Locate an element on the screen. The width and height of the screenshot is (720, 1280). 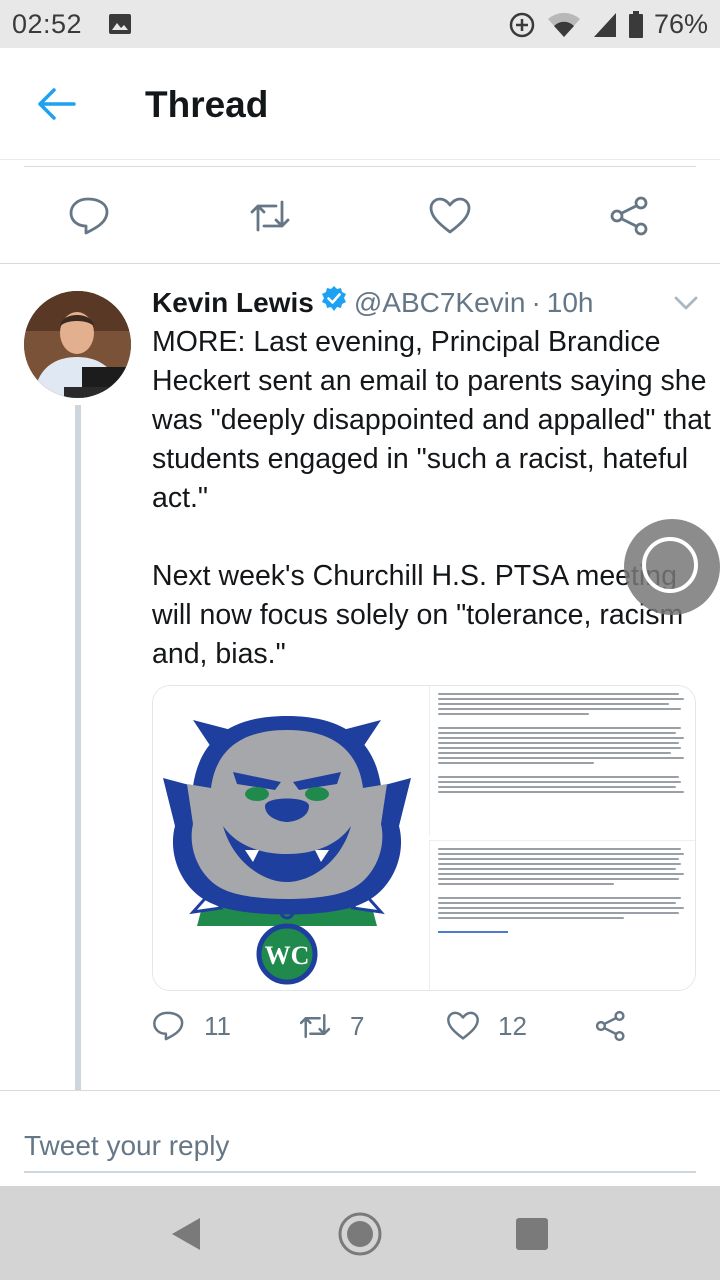
logo-letters: WC is located at coordinates (287, 955).